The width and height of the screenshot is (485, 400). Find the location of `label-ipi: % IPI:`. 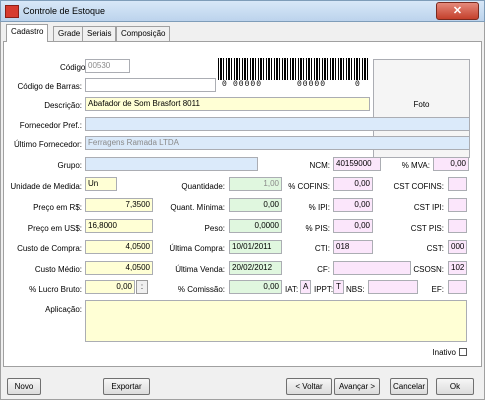

label-ipi: % IPI: is located at coordinates (319, 207).